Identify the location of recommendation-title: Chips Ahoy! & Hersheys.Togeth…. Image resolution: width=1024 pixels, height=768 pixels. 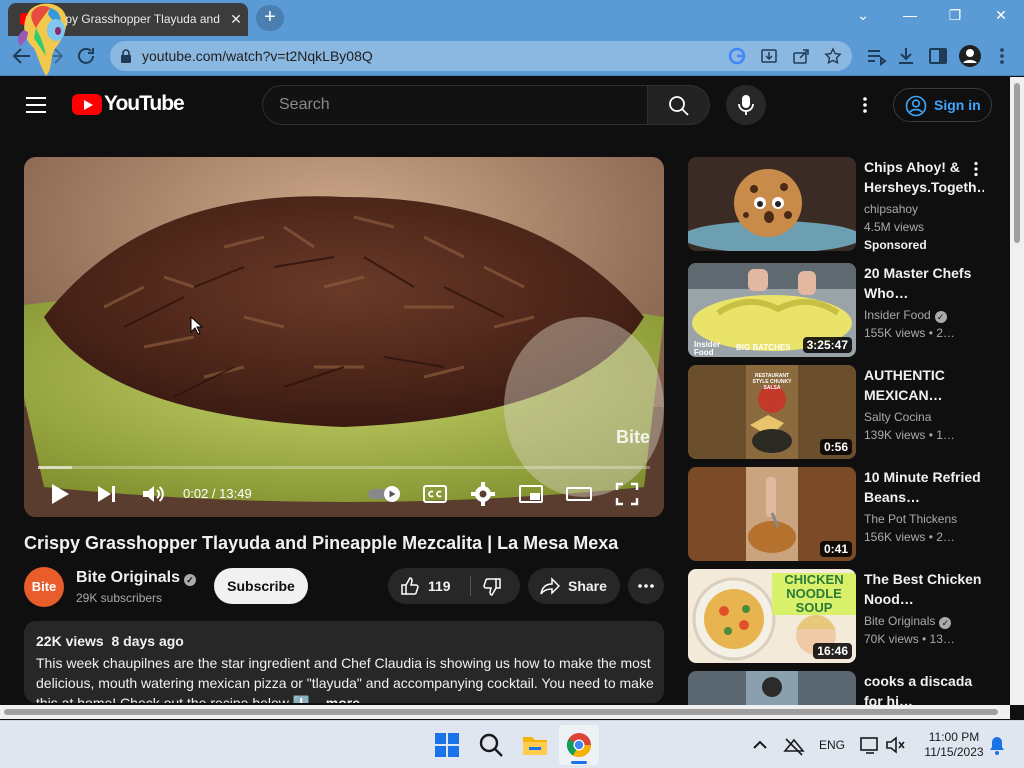
(924, 177).